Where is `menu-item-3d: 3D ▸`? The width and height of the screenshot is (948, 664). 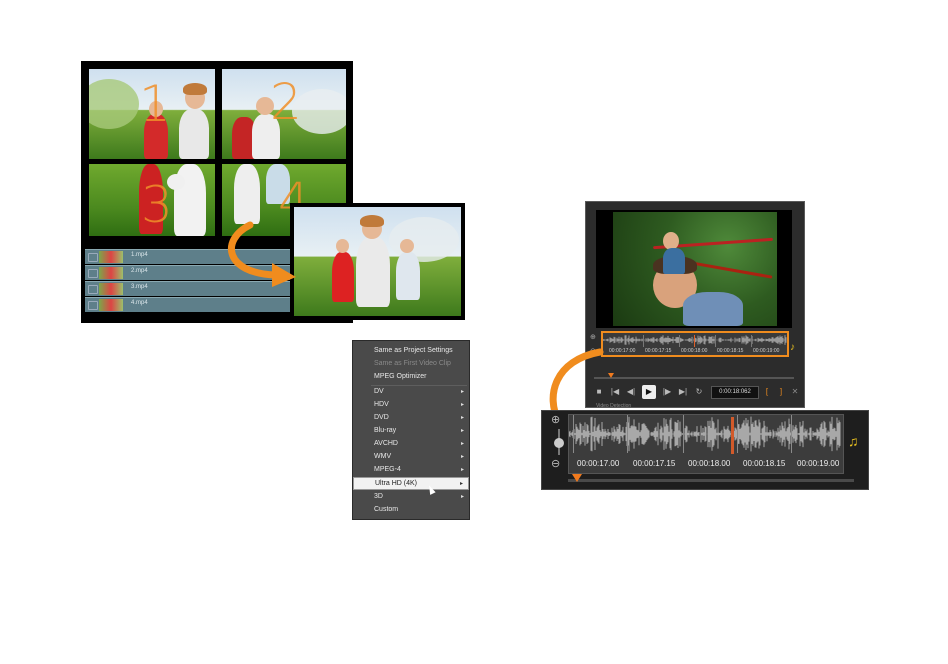 menu-item-3d: 3D ▸ is located at coordinates (411, 497).